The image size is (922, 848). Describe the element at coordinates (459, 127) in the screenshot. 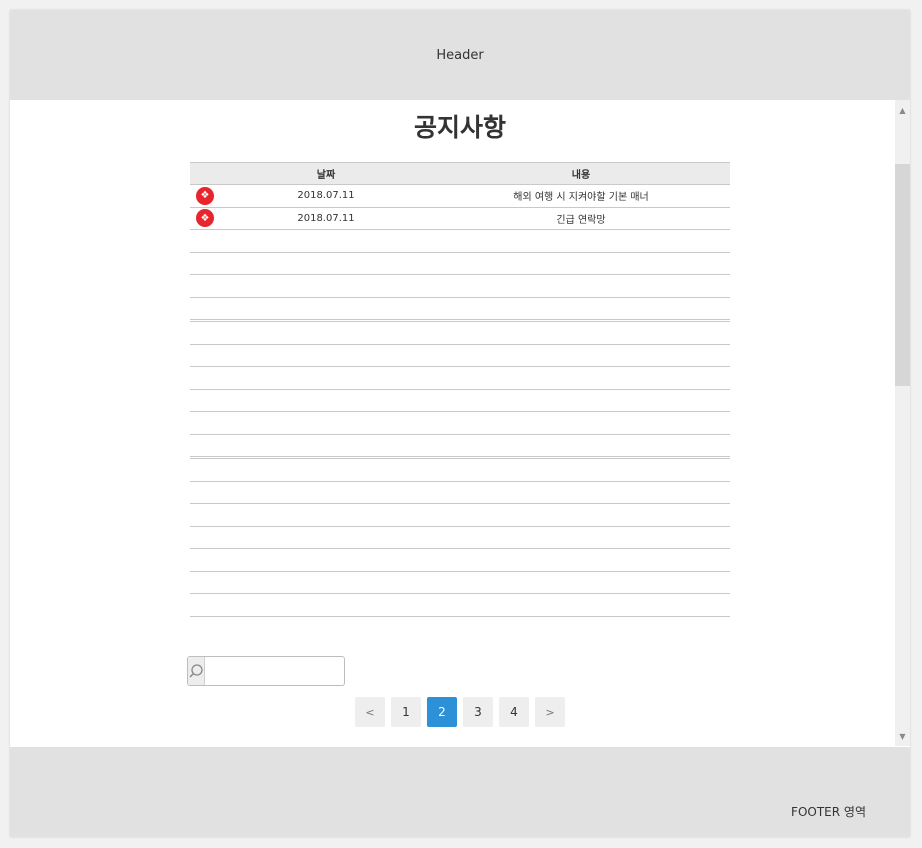

I see `page-title: 공지사항` at that location.